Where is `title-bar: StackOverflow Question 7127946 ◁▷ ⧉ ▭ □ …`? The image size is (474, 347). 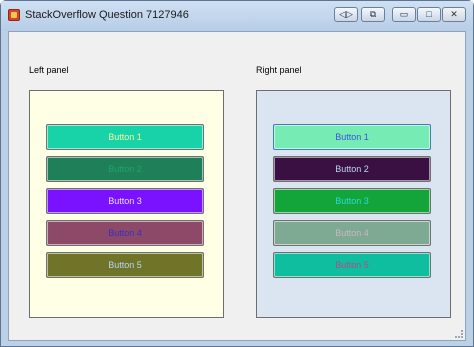 title-bar: StackOverflow Question 7127946 ◁▷ ⧉ ▭ □ … is located at coordinates (237, 16).